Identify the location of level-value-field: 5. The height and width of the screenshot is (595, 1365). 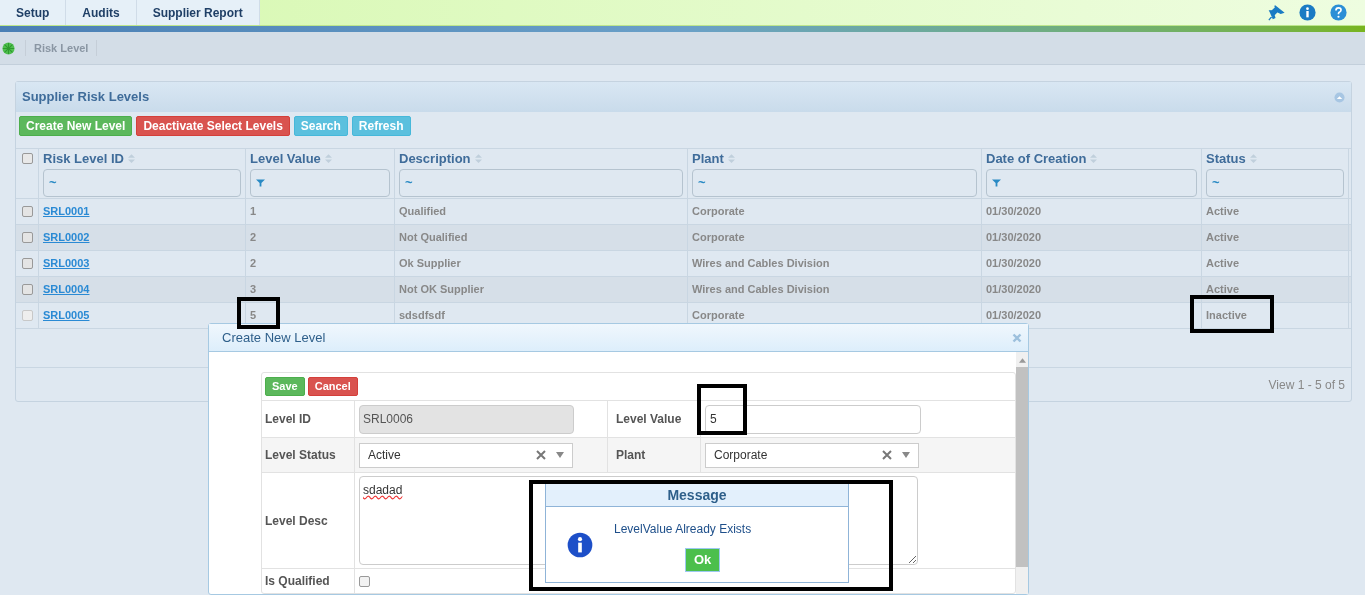
(813, 419).